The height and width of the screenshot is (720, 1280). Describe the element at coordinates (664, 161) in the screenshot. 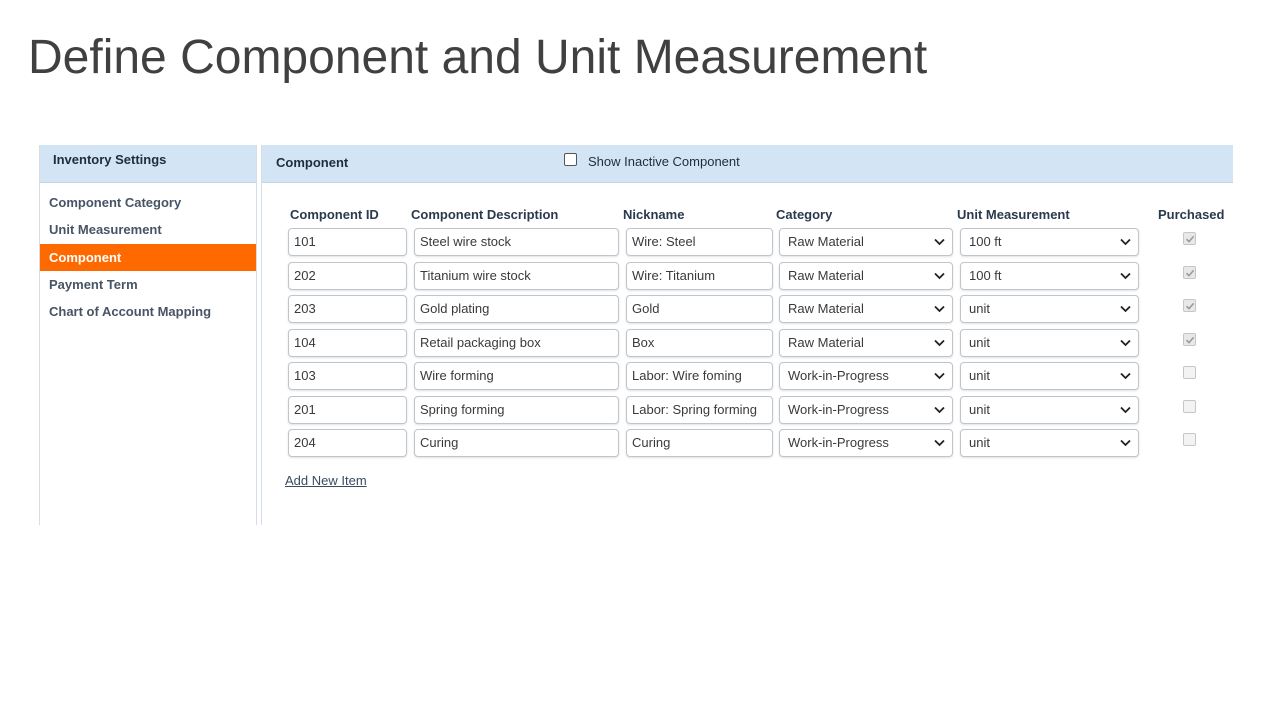

I see `show-inactive-label: Show Inactive Component` at that location.